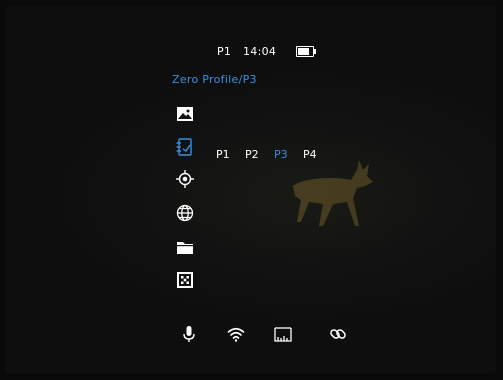 Image resolution: width=503 pixels, height=380 pixels. What do you see at coordinates (185, 114) in the screenshot?
I see `image-icon` at bounding box center [185, 114].